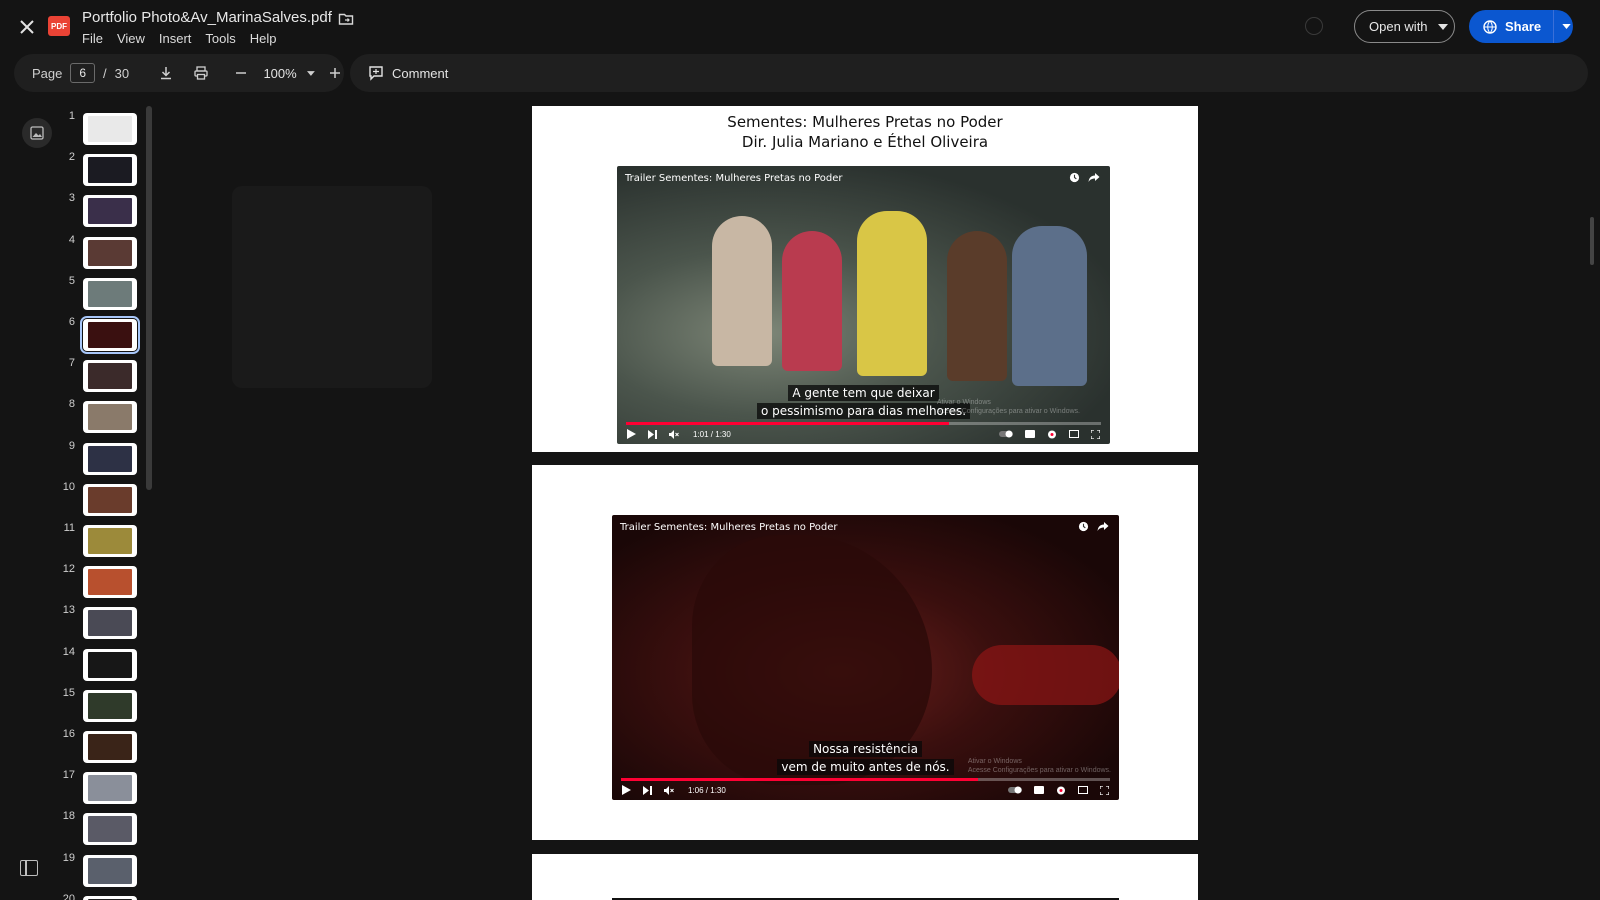 The image size is (1600, 900). What do you see at coordinates (220, 38) in the screenshot?
I see `menu-tools: Tools` at bounding box center [220, 38].